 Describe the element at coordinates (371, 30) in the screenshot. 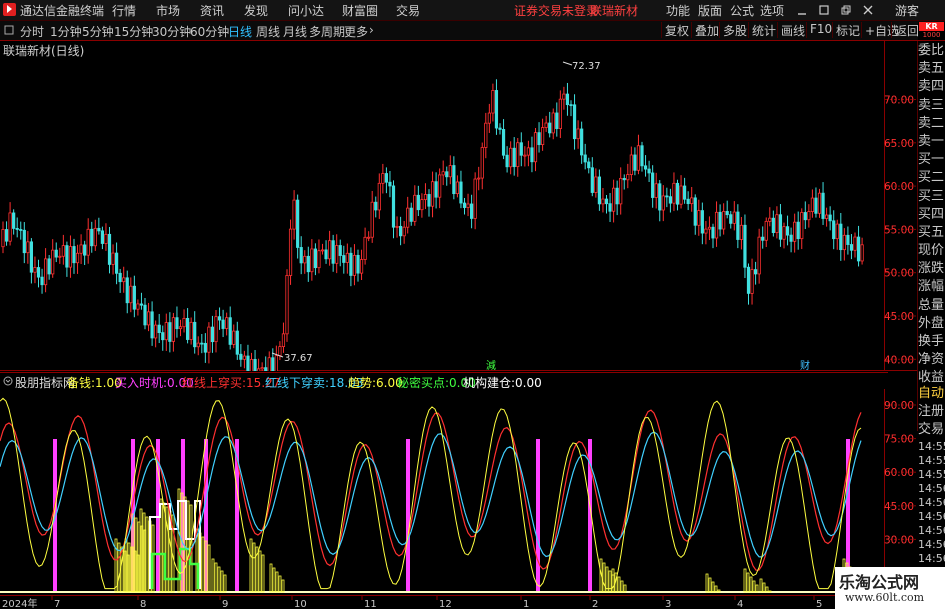

I see `chevron-right-icon: ›` at that location.